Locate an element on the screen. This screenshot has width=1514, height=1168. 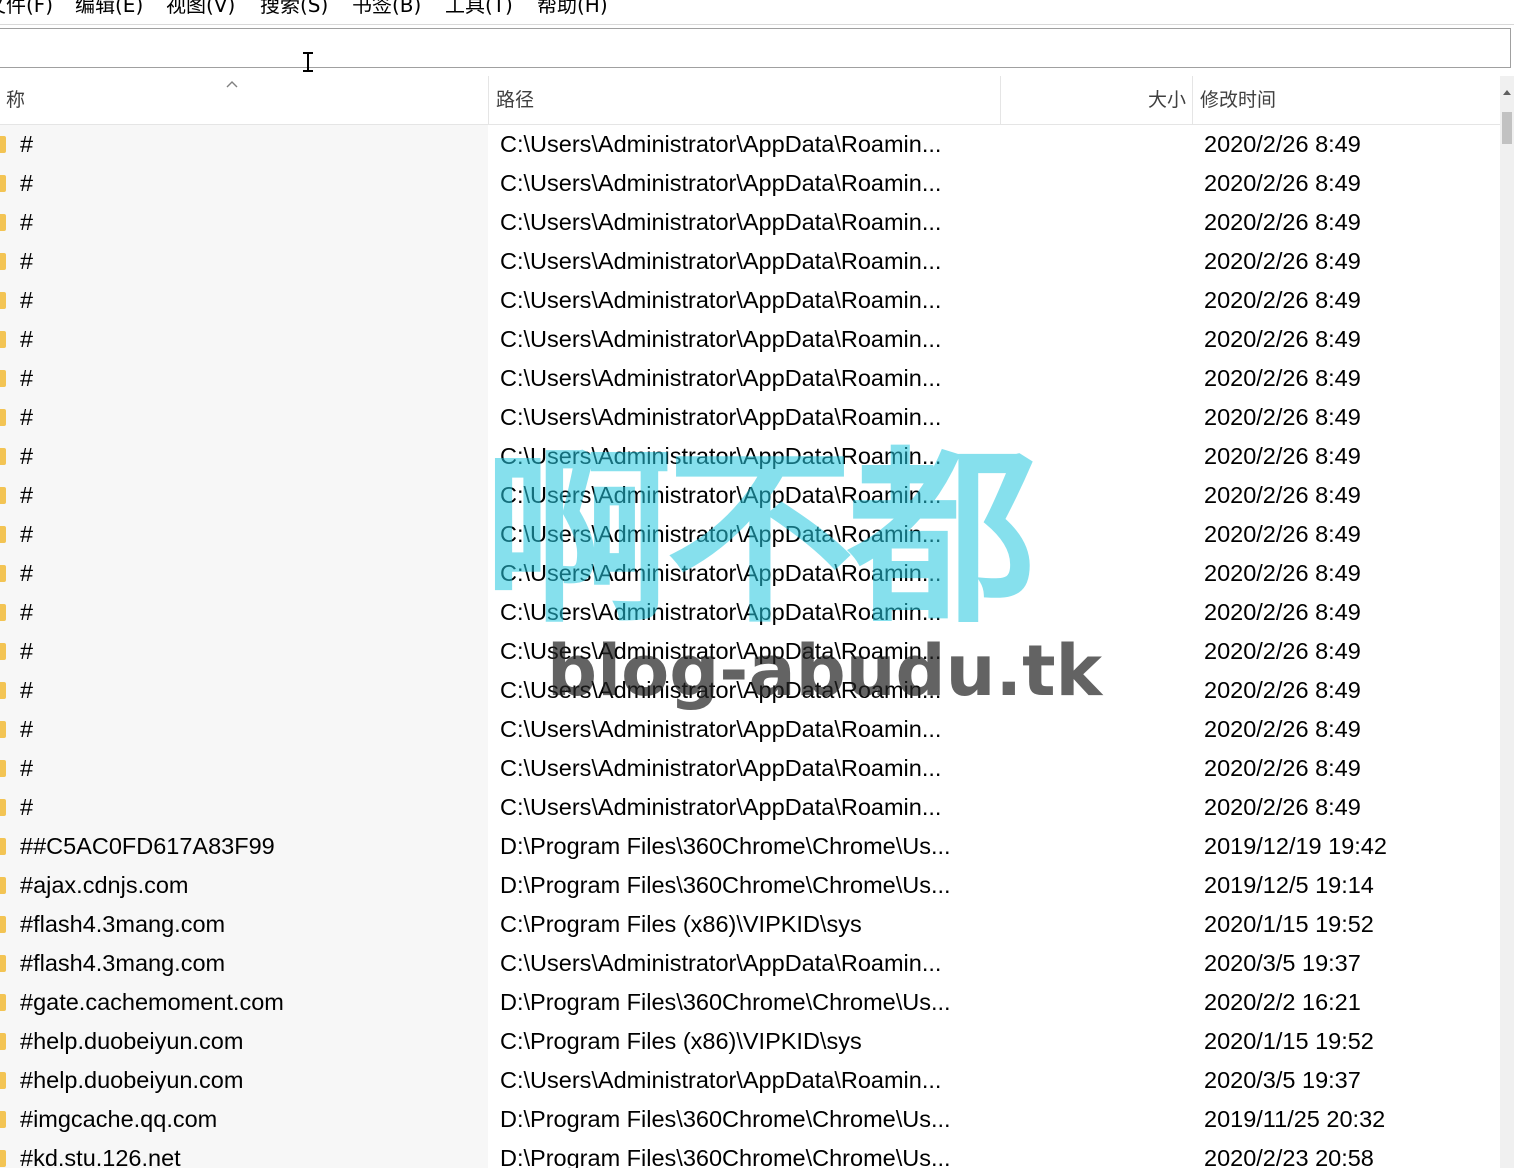
menu-bookmarks: 书签(B) is located at coordinates (386, 9).